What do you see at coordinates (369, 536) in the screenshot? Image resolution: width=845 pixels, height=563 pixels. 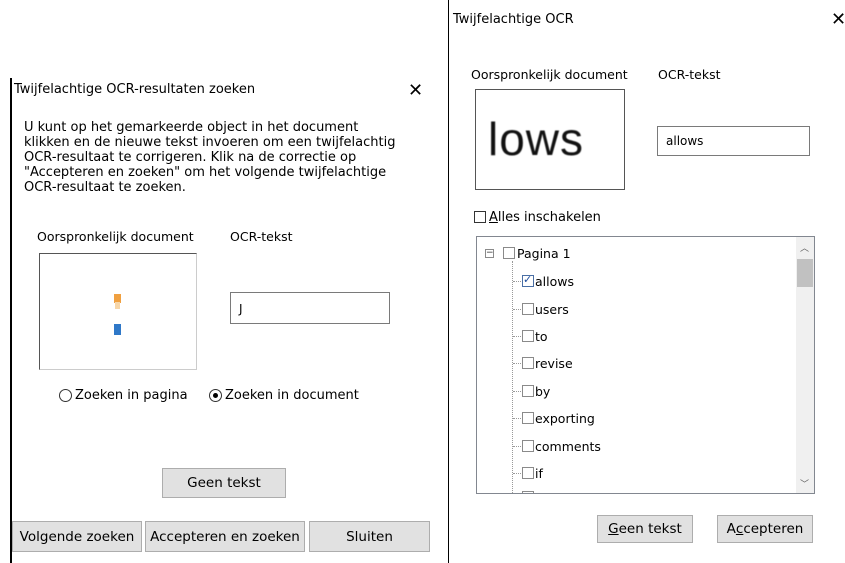 I see `close-button: Sluiten` at bounding box center [369, 536].